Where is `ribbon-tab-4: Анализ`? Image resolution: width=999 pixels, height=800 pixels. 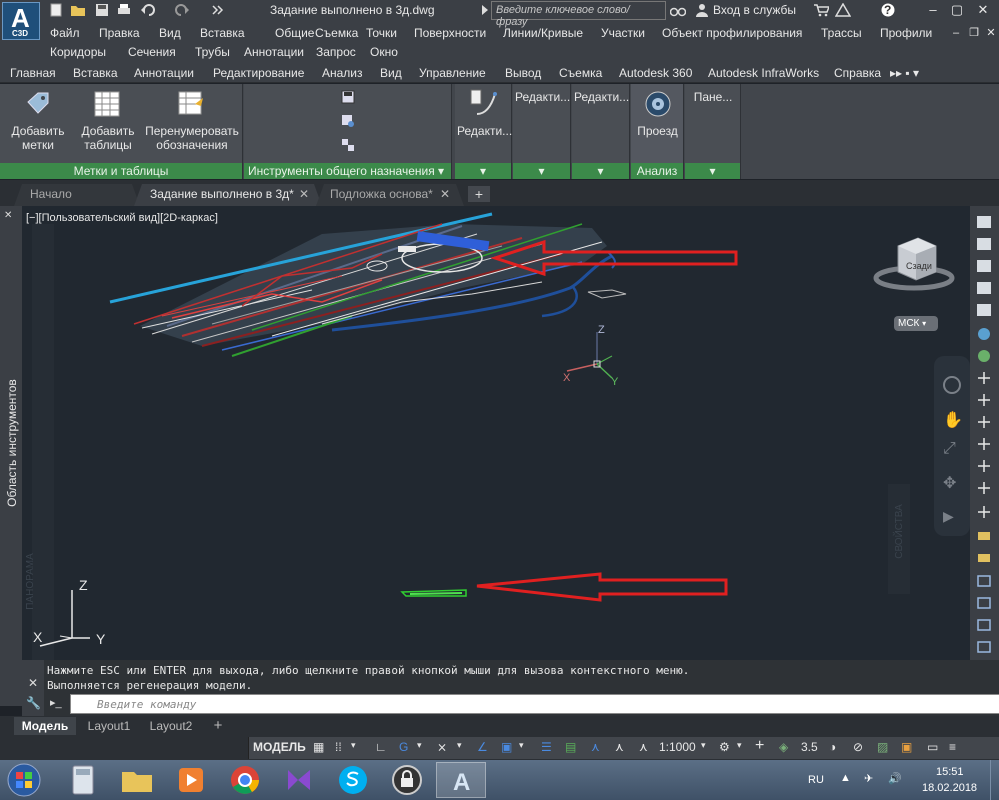 ribbon-tab-4: Анализ is located at coordinates (342, 73).